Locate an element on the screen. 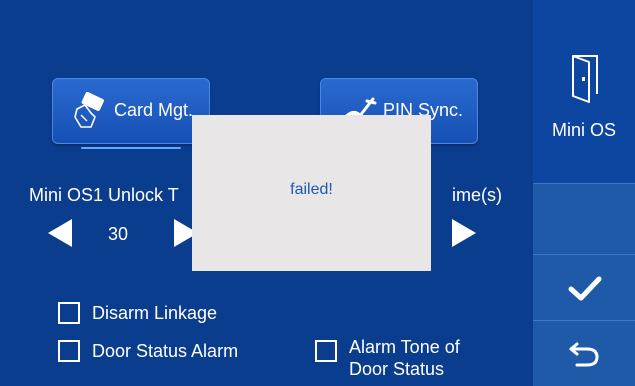 The height and width of the screenshot is (386, 635). confirm-check-icon is located at coordinates (585, 288).